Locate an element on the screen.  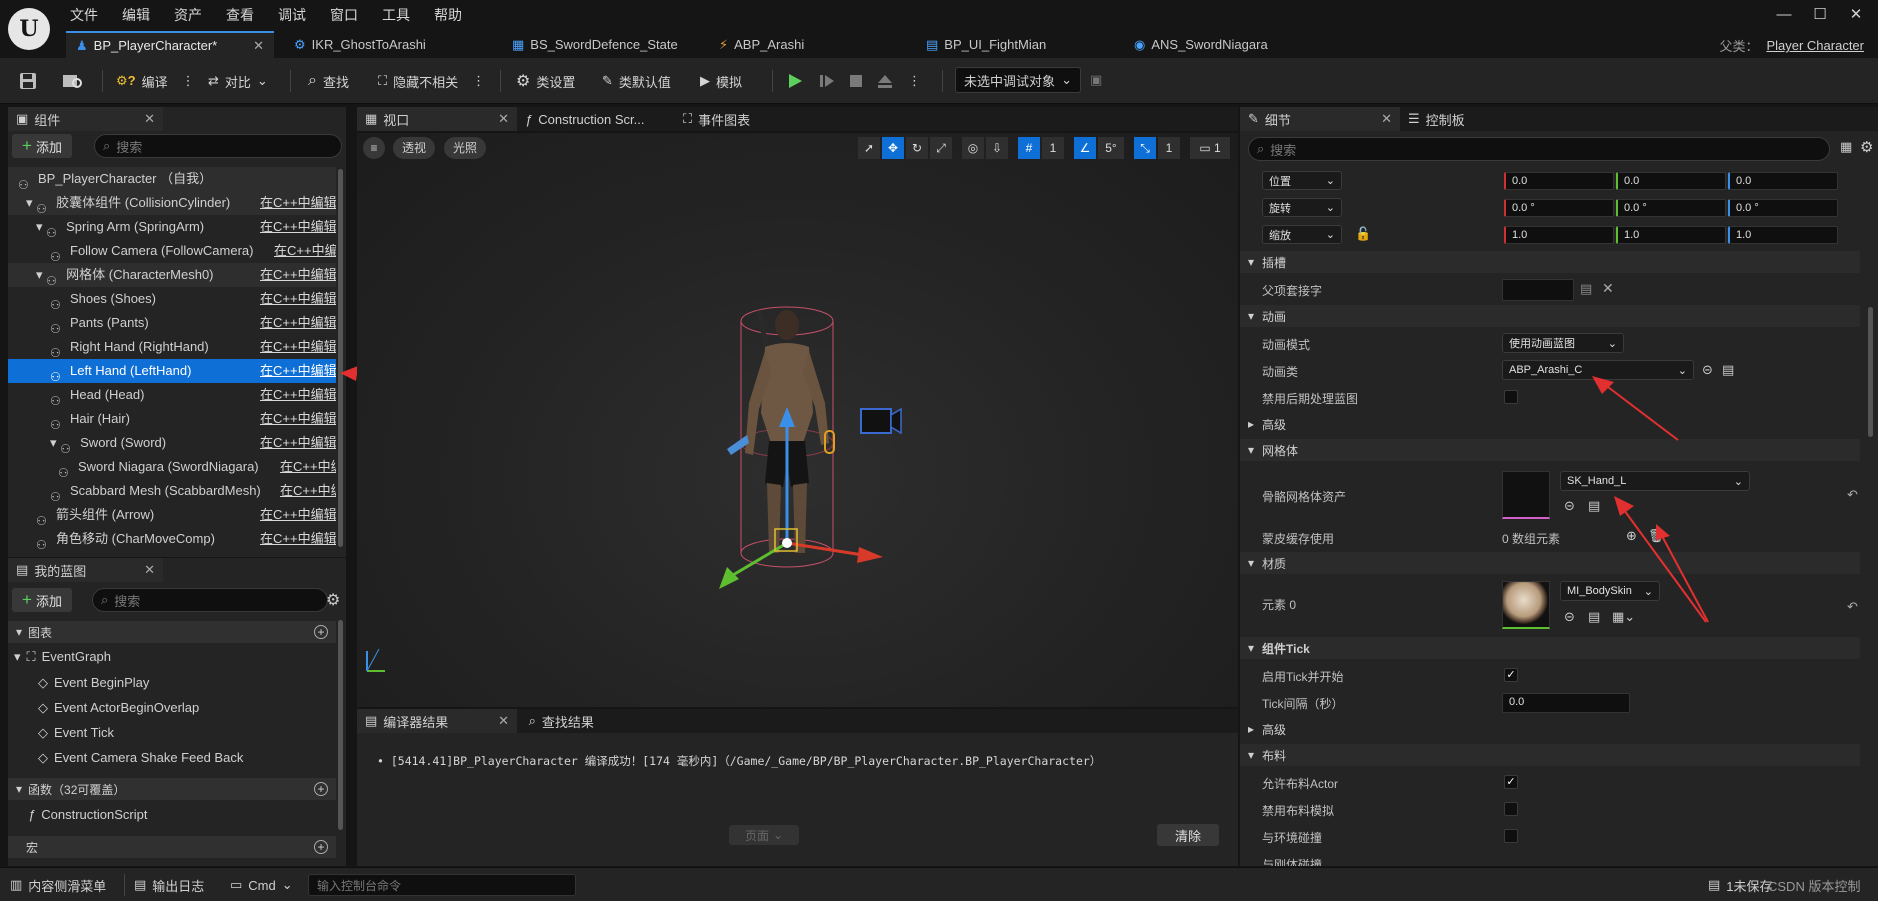
menu-help: 帮助 is located at coordinates (448, 15).